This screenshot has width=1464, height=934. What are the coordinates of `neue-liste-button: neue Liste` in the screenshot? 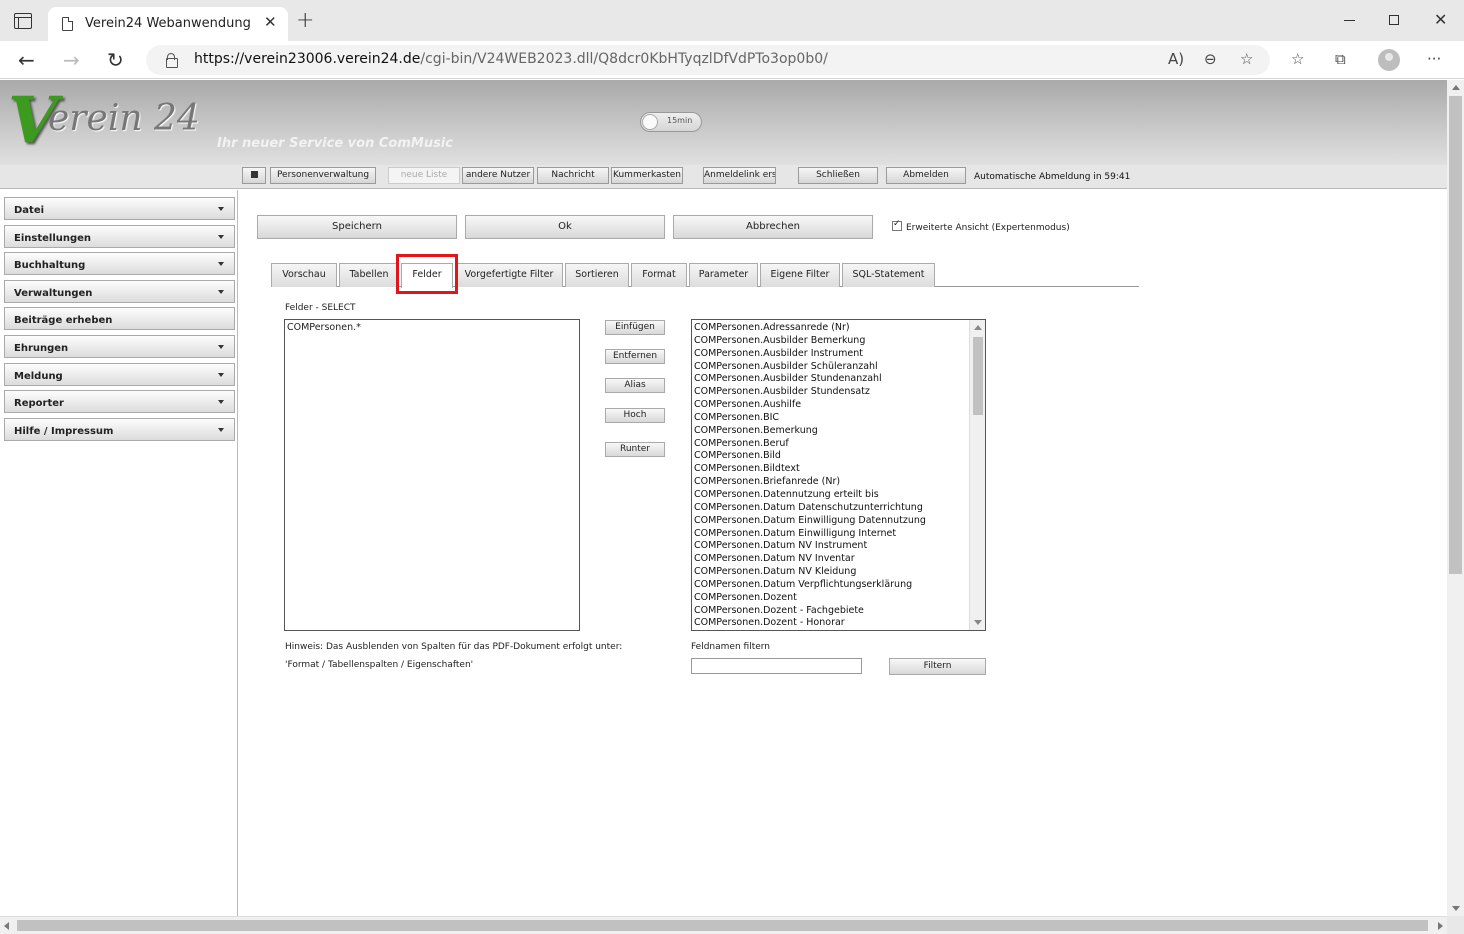 It's located at (424, 175).